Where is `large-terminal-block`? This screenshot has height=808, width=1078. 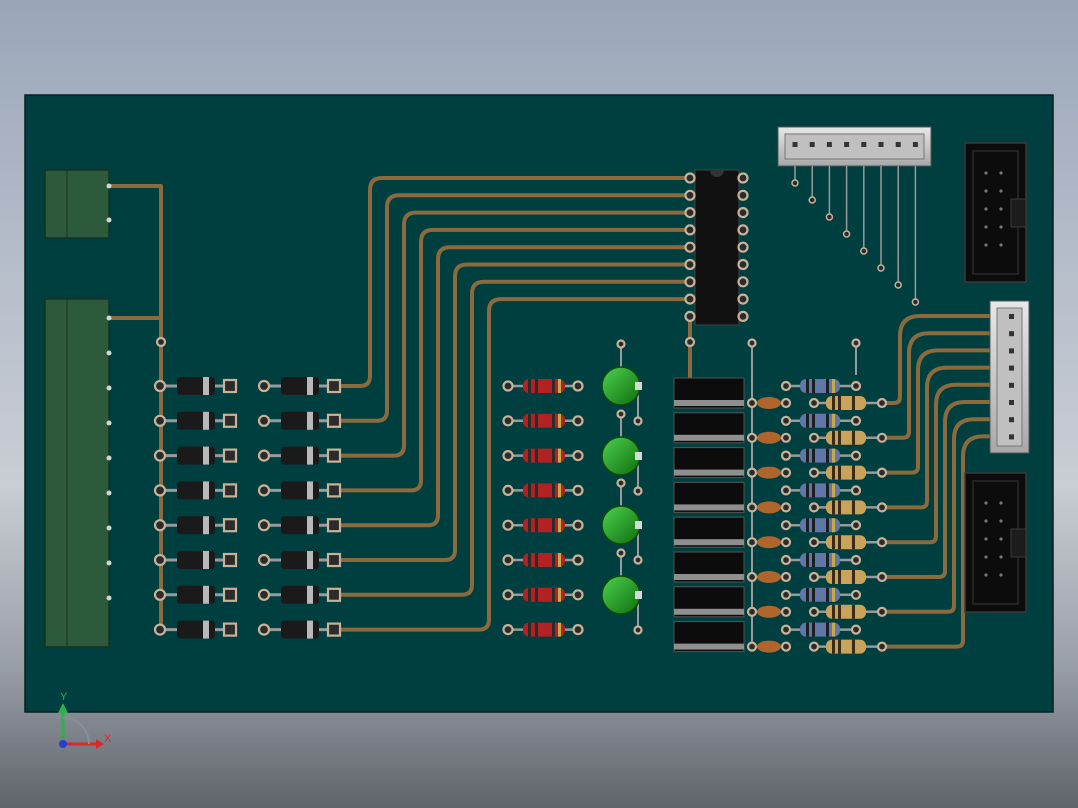
large-terminal-block is located at coordinates (77, 473).